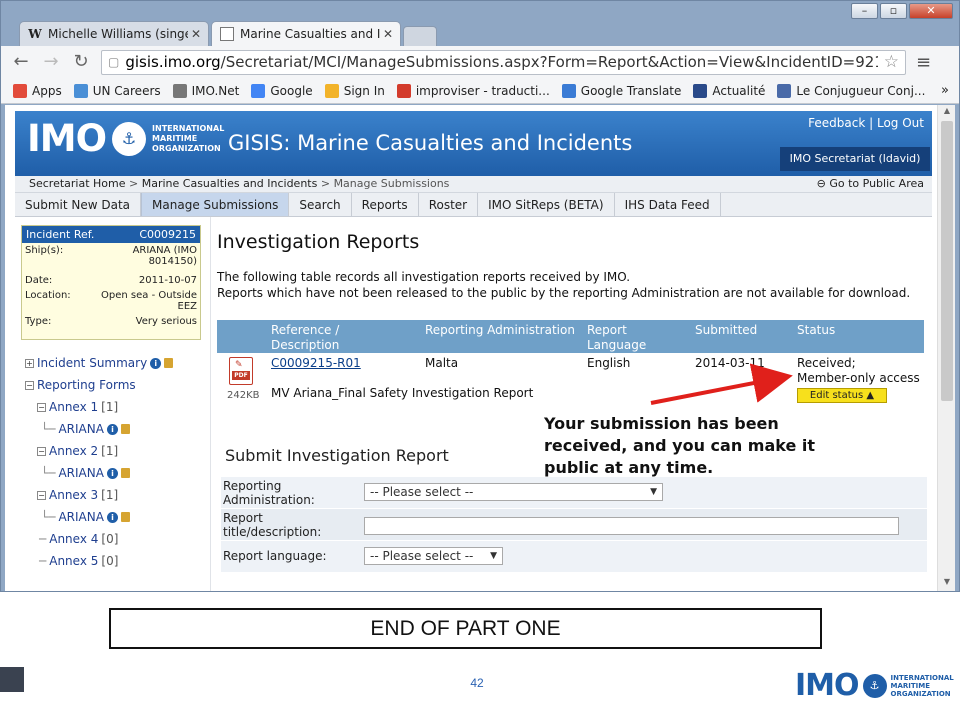  Describe the element at coordinates (726, 330) in the screenshot. I see `column-header: Submitted` at that location.